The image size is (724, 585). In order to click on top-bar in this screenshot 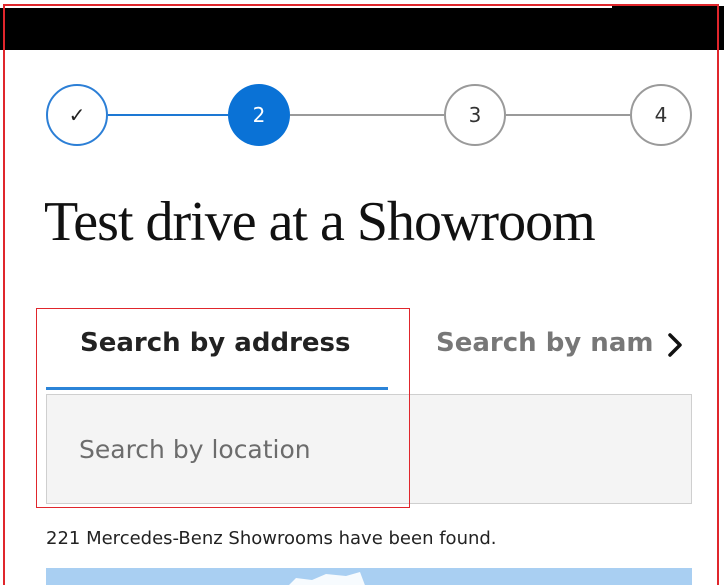, I will do `click(362, 28)`.